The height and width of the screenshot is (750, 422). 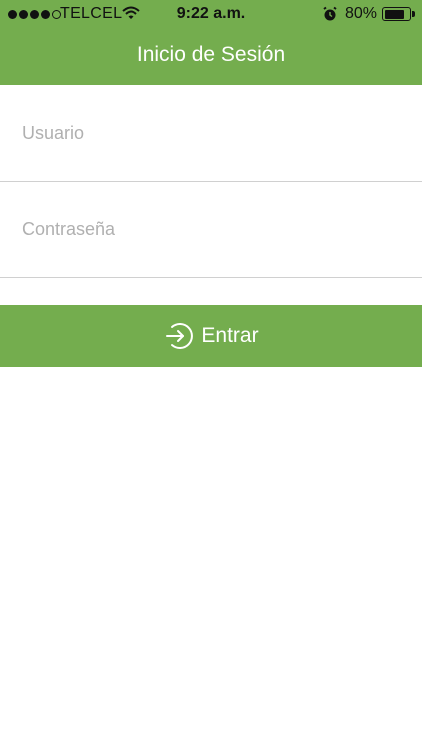 I want to click on username-field, so click(x=211, y=134).